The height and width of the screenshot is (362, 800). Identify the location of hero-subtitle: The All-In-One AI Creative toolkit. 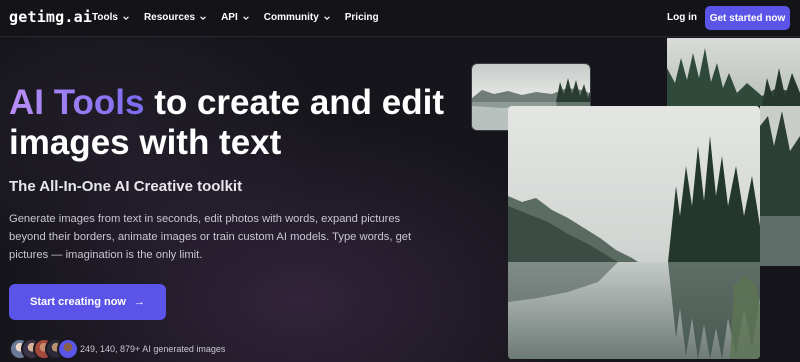
(126, 186).